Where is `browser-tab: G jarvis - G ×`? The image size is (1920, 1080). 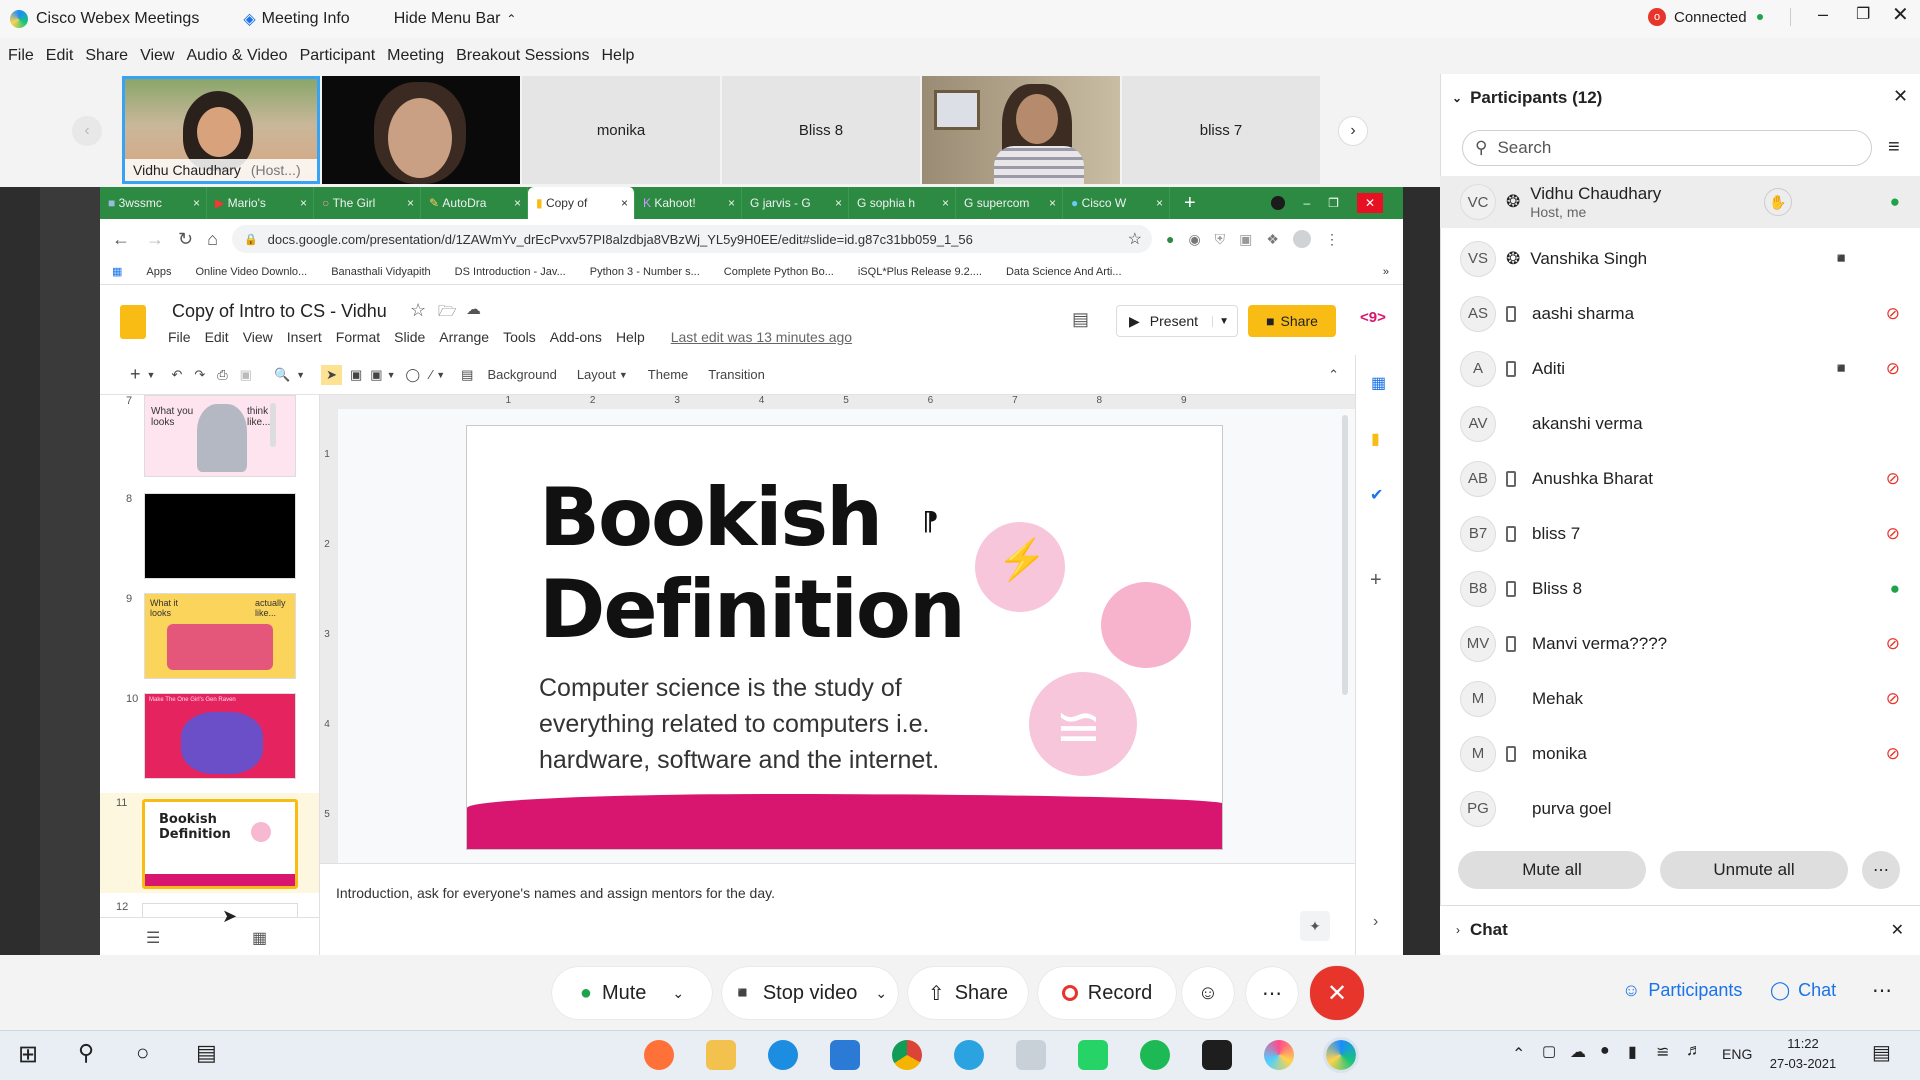
browser-tab: G jarvis - G × is located at coordinates (795, 203).